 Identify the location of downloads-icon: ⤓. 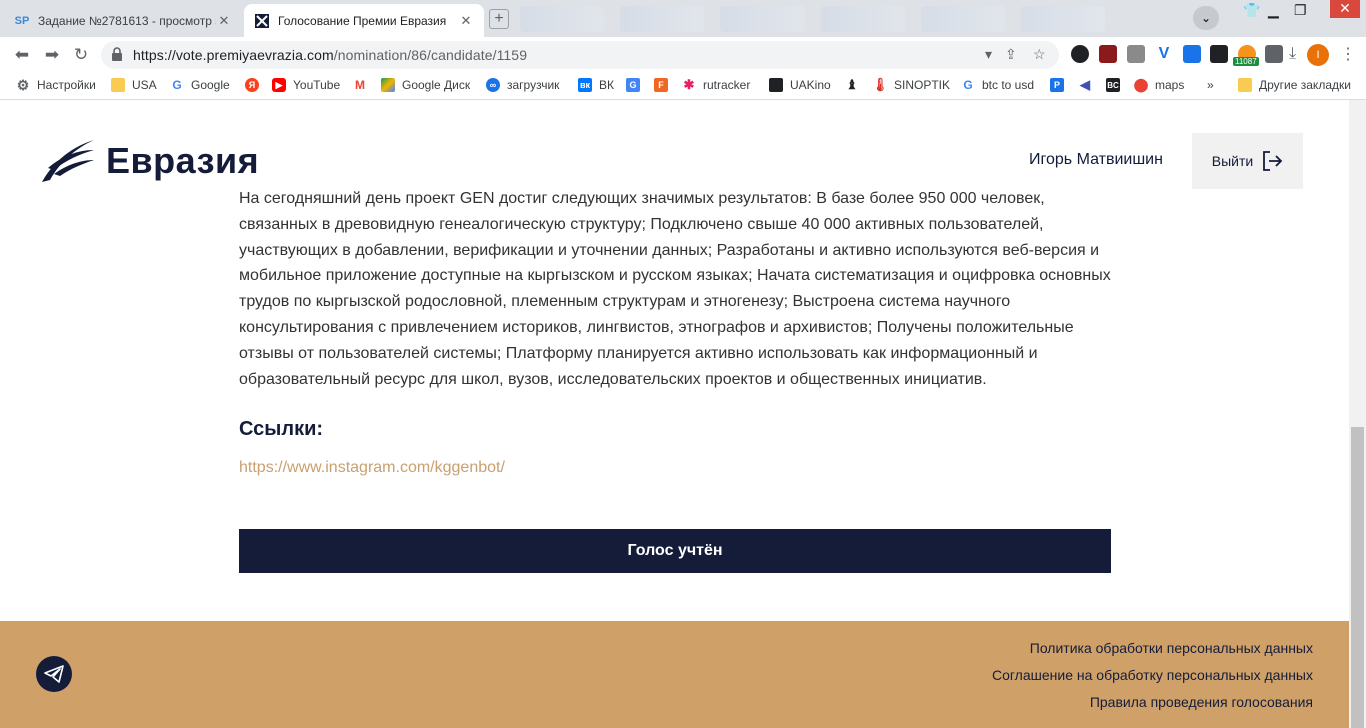
(1292, 54).